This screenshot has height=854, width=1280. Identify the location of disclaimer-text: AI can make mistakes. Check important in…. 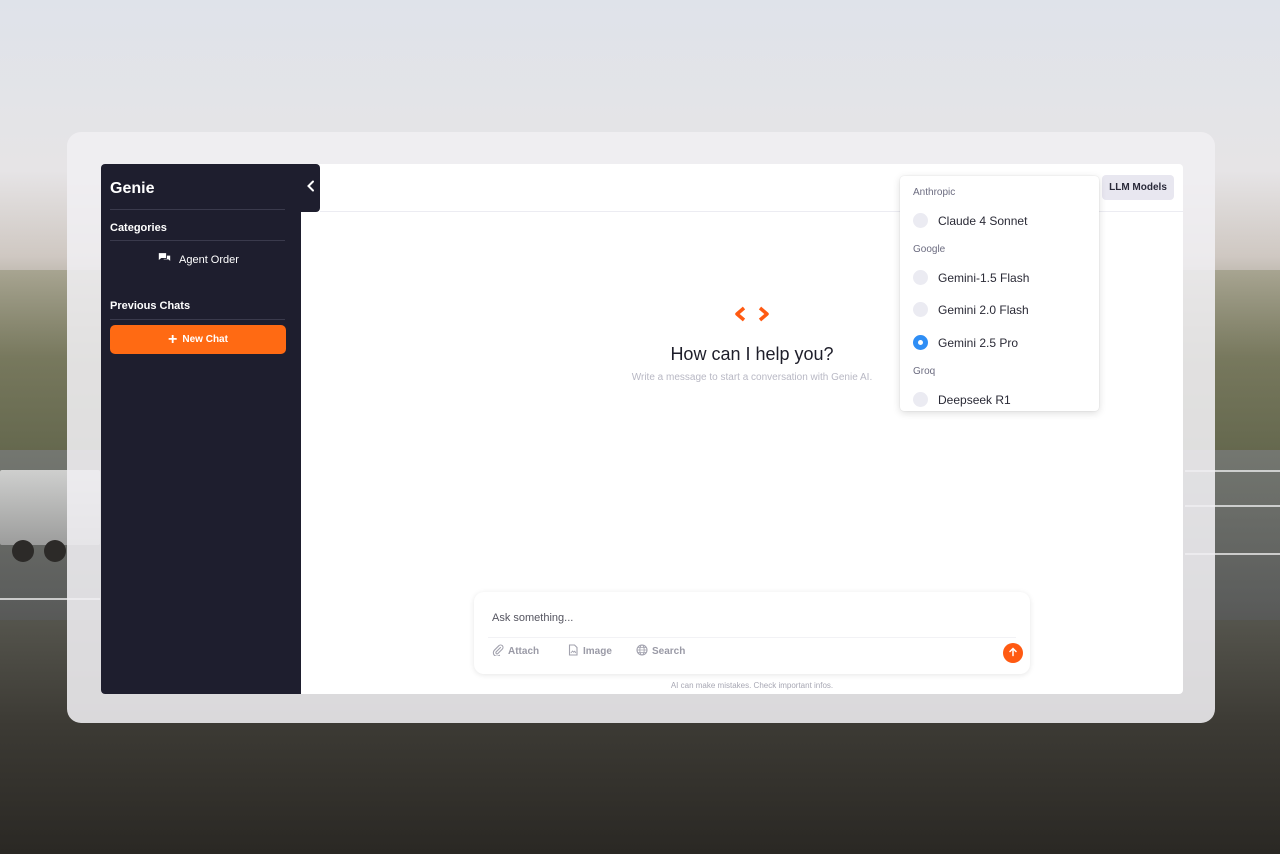
(752, 685).